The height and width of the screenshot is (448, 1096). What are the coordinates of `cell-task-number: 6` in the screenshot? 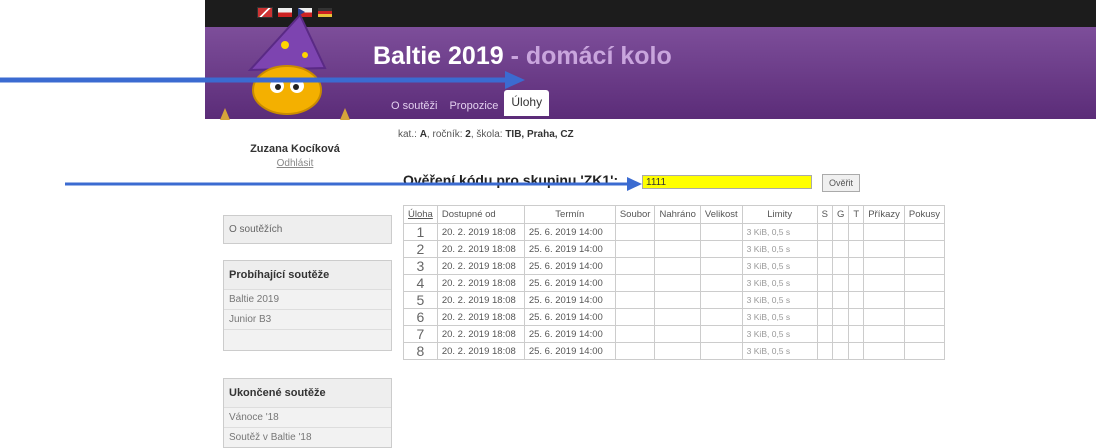 It's located at (420, 317).